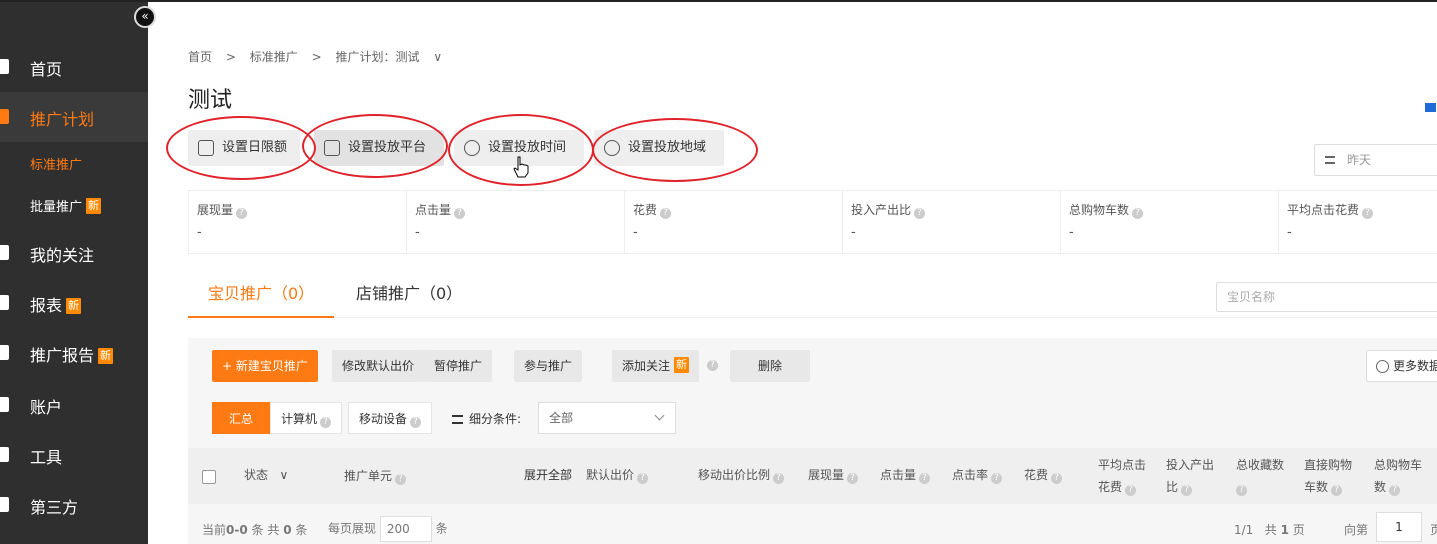  Describe the element at coordinates (4, 404) in the screenshot. I see `account-icon` at that location.